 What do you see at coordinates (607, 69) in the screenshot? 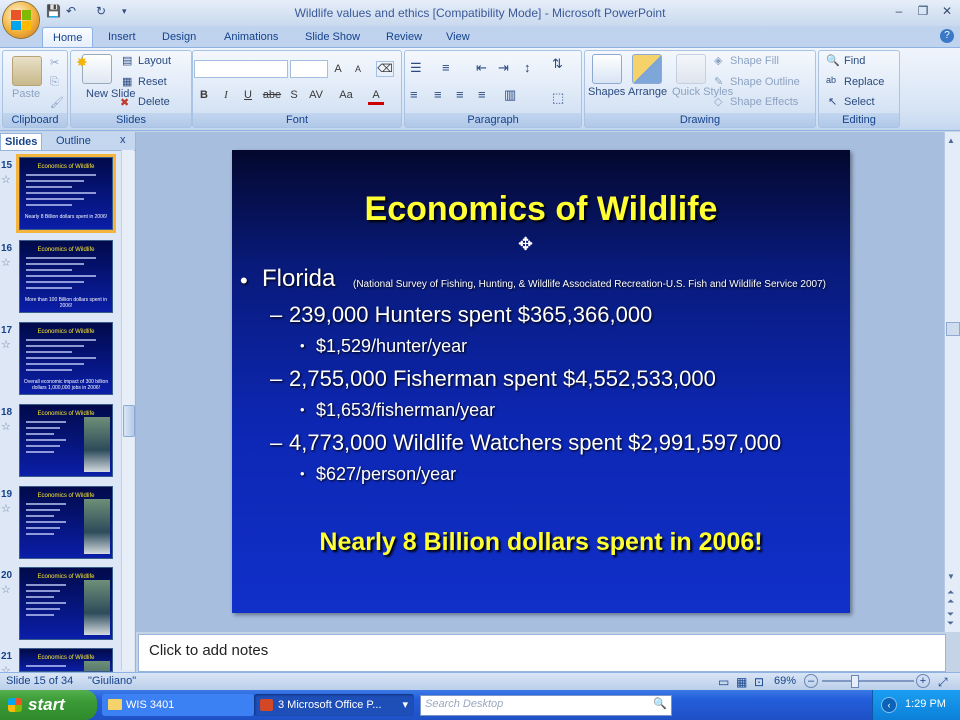
I see `shapes-icon` at bounding box center [607, 69].